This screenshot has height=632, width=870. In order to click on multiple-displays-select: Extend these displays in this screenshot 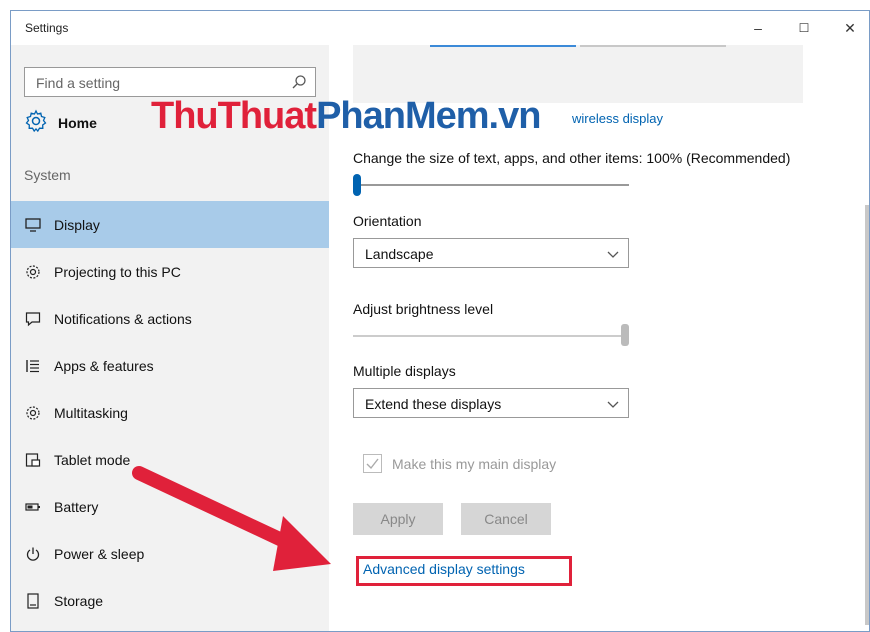, I will do `click(491, 403)`.